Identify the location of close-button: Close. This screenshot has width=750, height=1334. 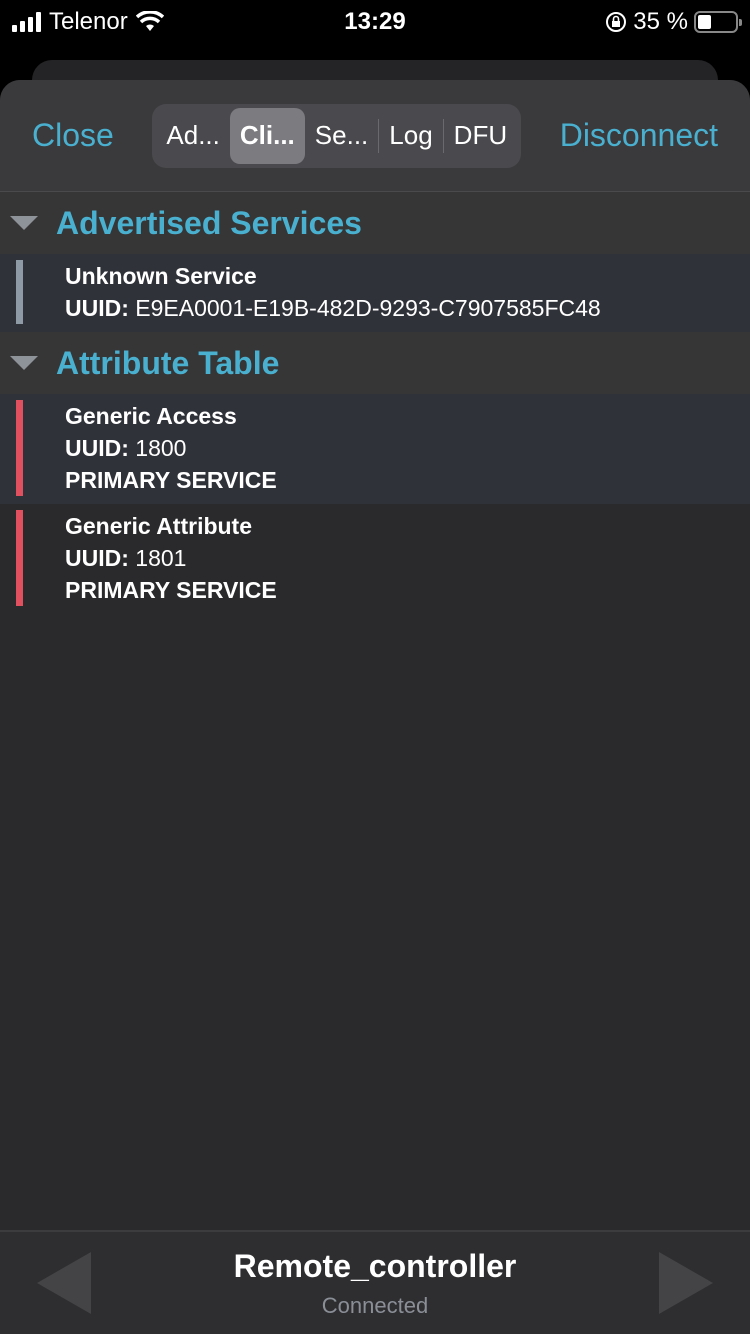
(73, 135).